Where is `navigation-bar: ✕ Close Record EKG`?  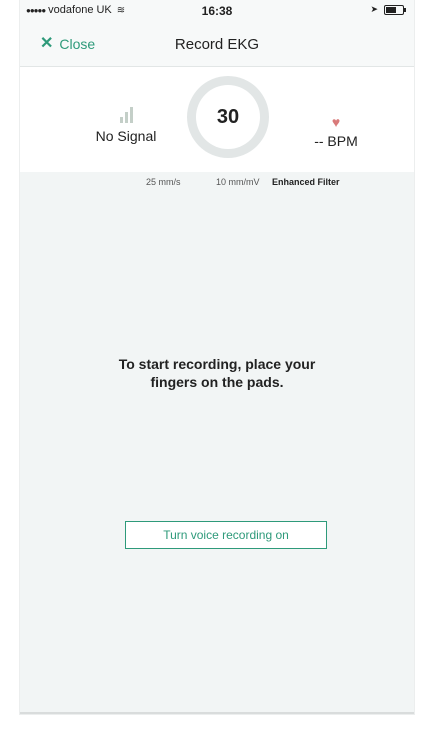 navigation-bar: ✕ Close Record EKG is located at coordinates (217, 43).